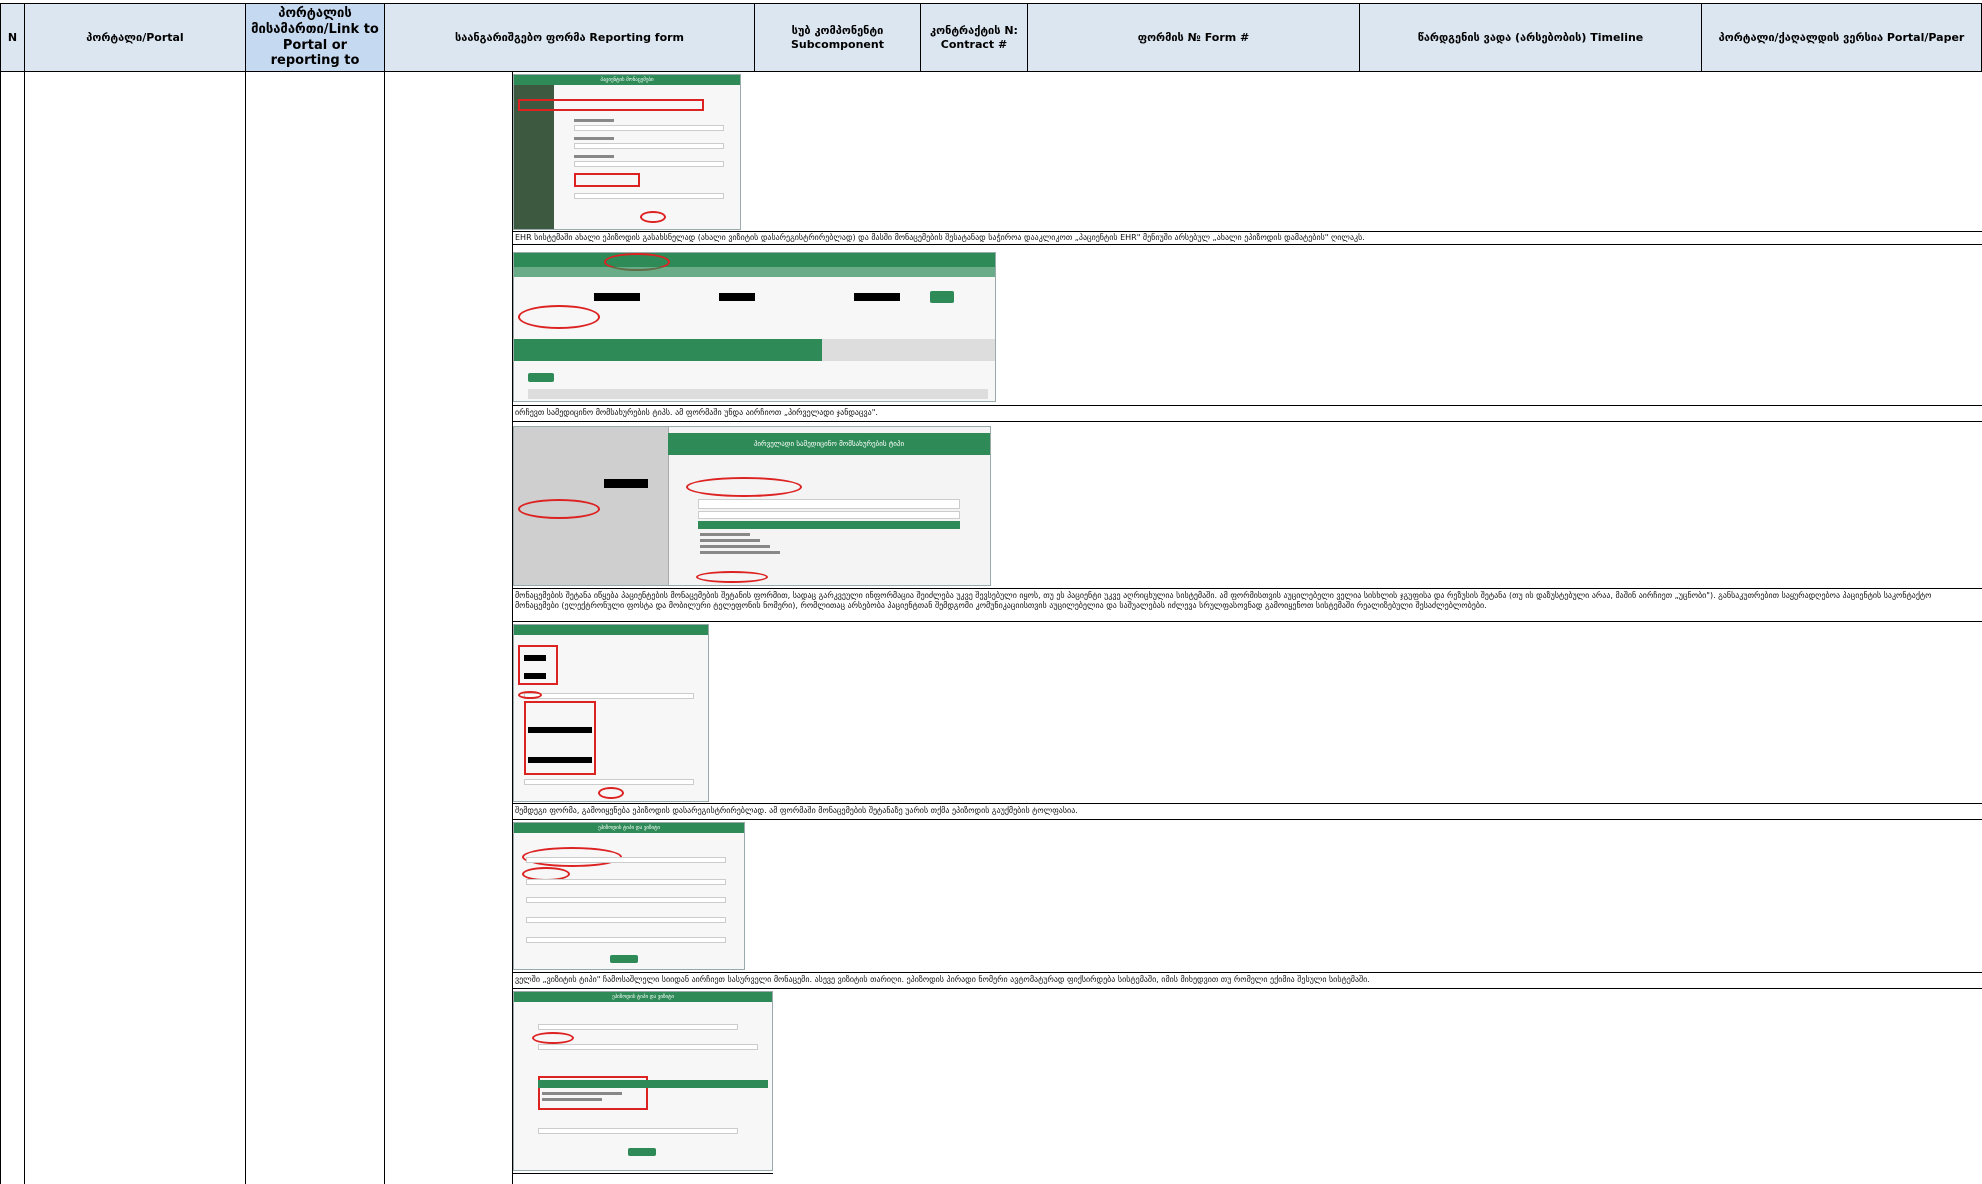 The image size is (1982, 1184). I want to click on header-timeline: წარდგენის ვადა (არსებობის) Timeline, so click(1531, 38).